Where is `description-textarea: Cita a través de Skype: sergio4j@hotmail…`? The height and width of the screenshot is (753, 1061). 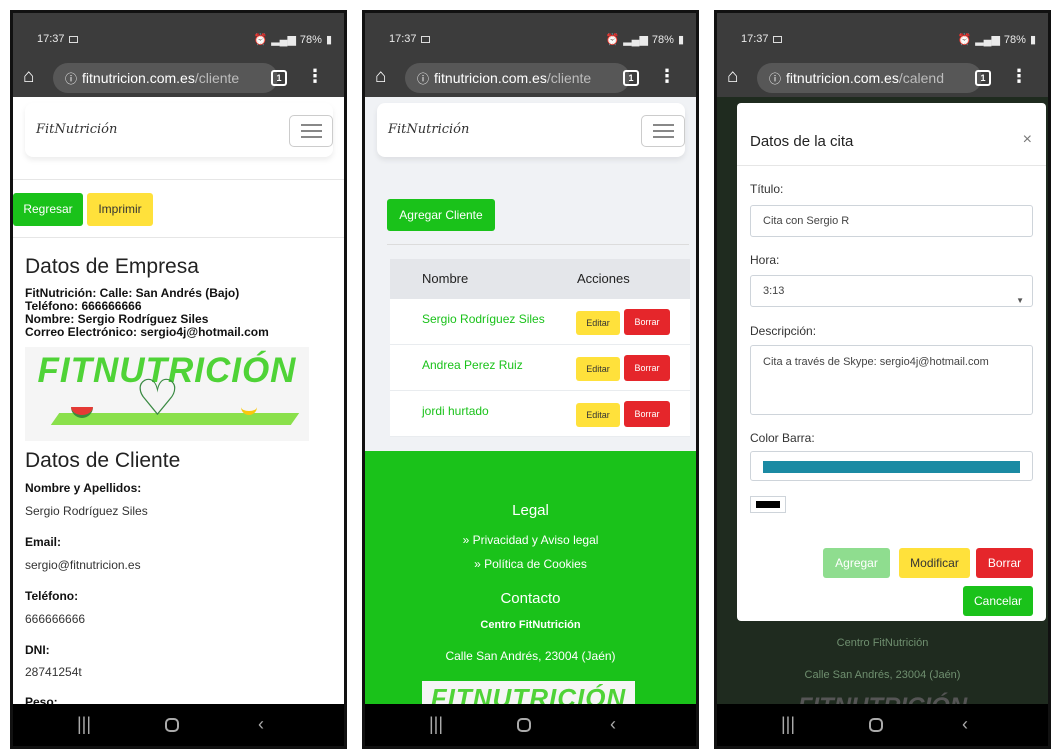
description-textarea: Cita a través de Skype: sergio4j@hotmail… is located at coordinates (891, 380).